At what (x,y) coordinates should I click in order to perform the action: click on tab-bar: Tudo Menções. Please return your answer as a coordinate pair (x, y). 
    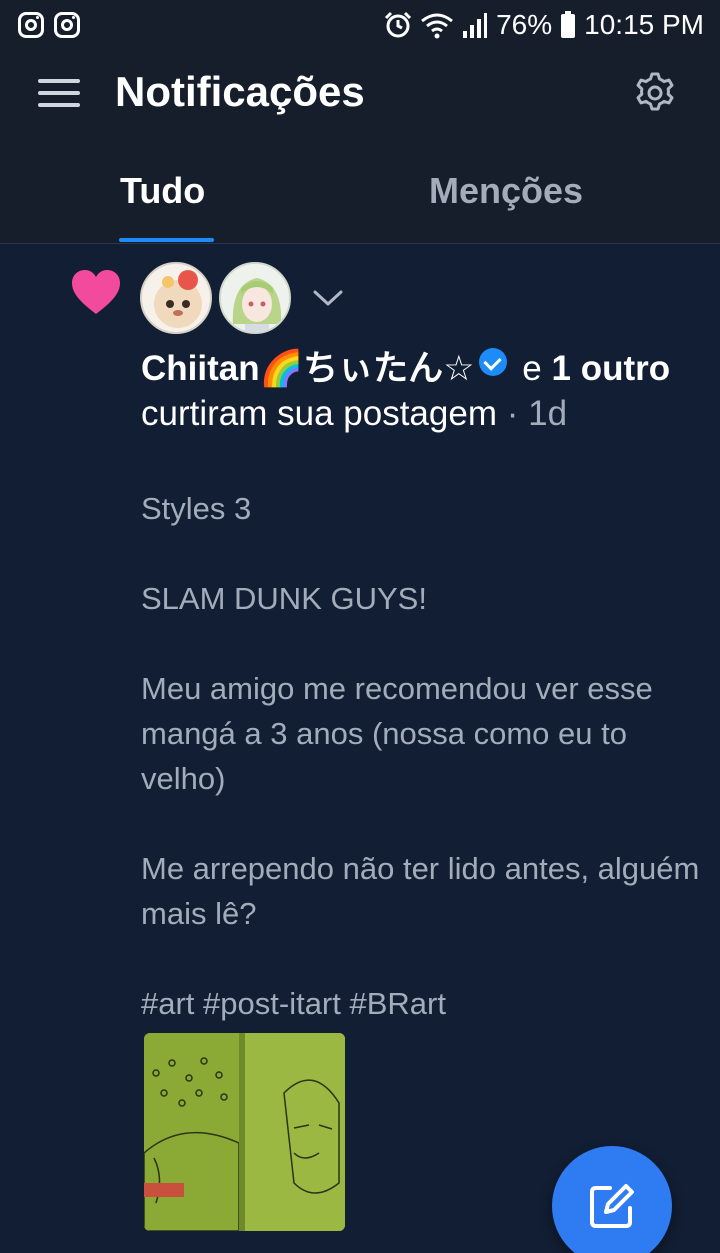
    Looking at the image, I should click on (360, 192).